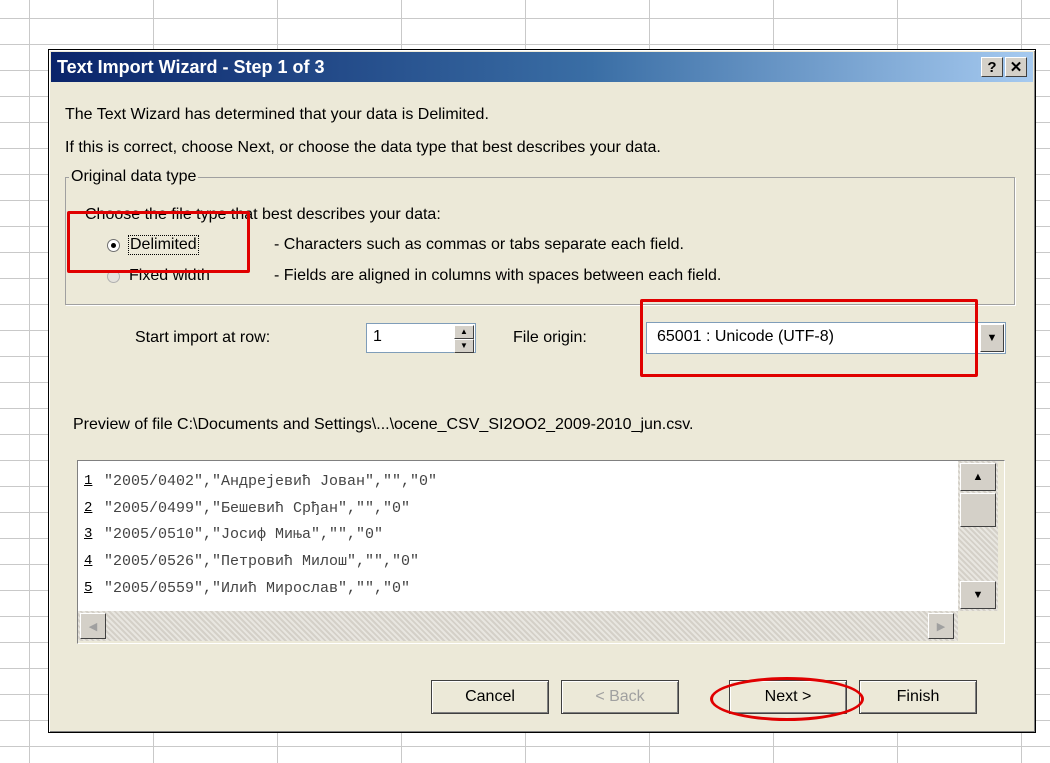  I want to click on preview-row: 5 "2005/0559","Илић Мирослав","","0", so click(247, 588).